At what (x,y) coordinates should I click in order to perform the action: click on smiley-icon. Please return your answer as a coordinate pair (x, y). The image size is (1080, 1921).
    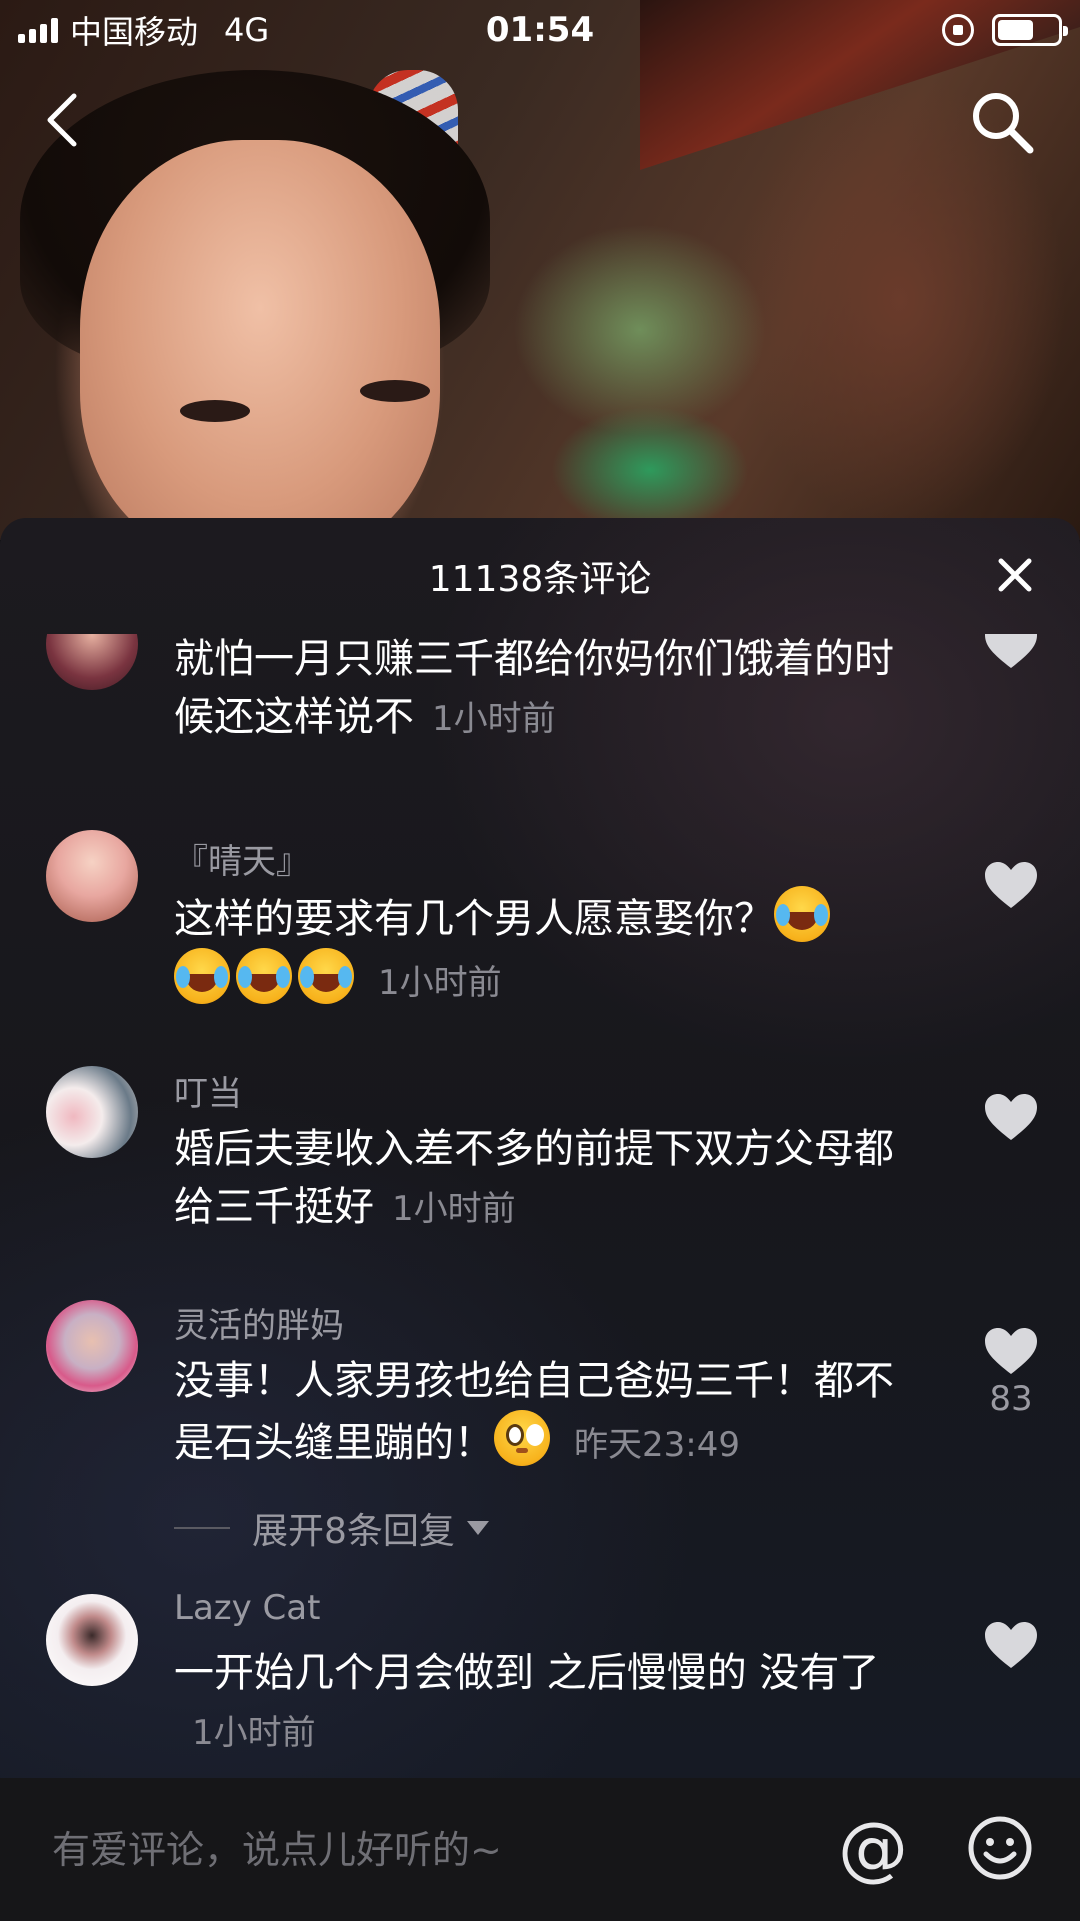
    Looking at the image, I should click on (1000, 1848).